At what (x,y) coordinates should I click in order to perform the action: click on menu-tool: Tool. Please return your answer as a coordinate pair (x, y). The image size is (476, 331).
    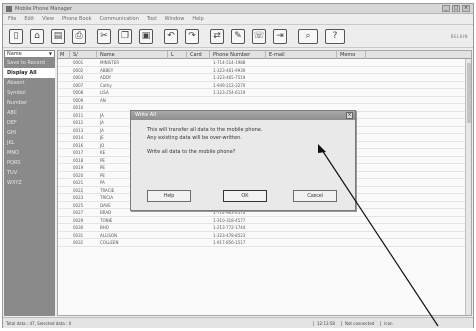
    Looking at the image, I should click on (152, 19).